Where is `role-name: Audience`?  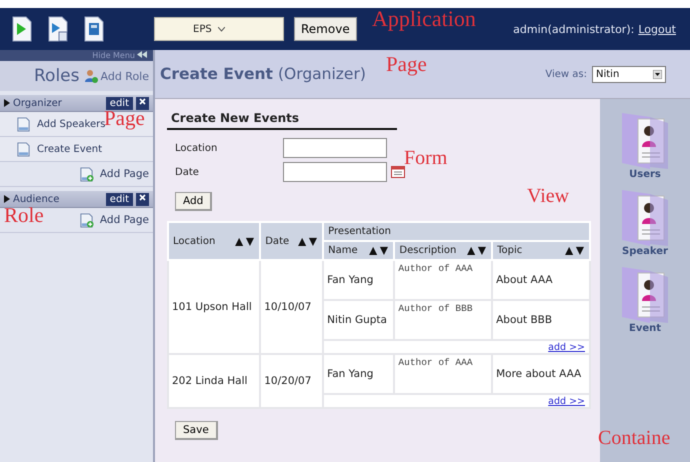 role-name: Audience is located at coordinates (58, 199).